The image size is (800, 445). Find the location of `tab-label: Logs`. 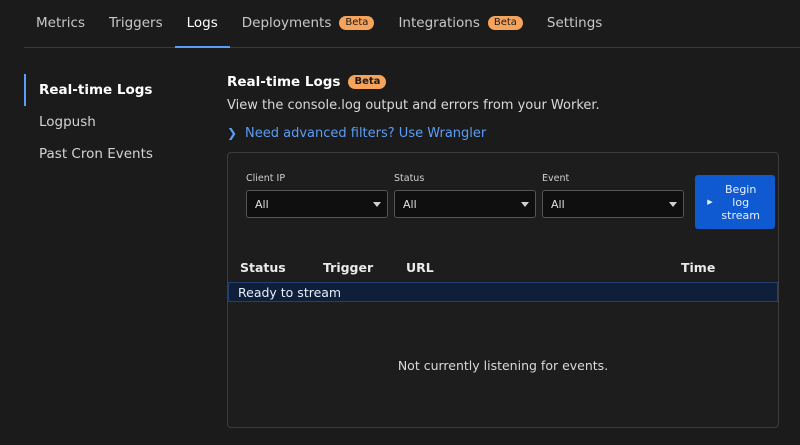

tab-label: Logs is located at coordinates (202, 23).